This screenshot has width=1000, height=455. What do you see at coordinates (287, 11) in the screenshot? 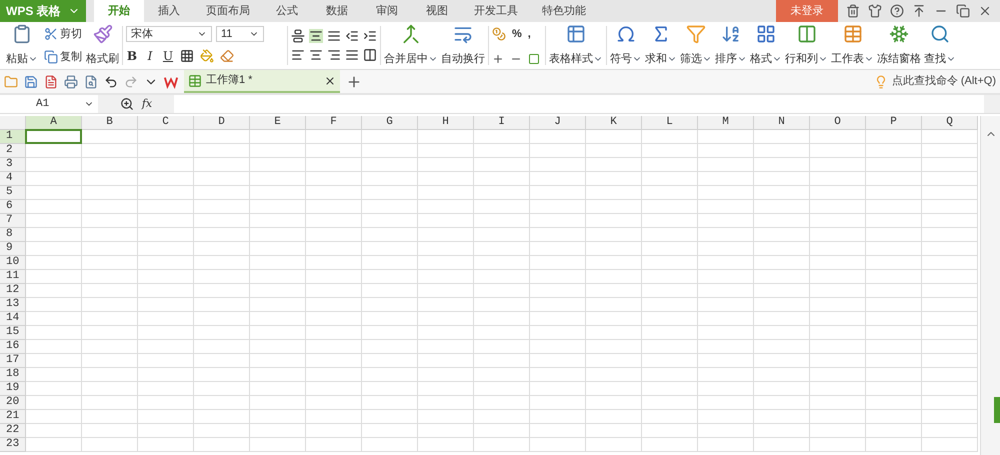
I see `ribbon-tab: 公式` at bounding box center [287, 11].